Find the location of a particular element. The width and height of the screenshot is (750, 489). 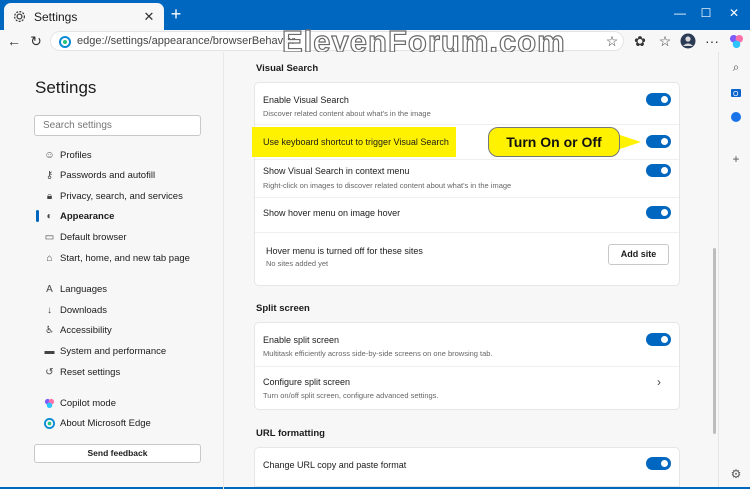

profile-icon: ☺ is located at coordinates (49, 155).